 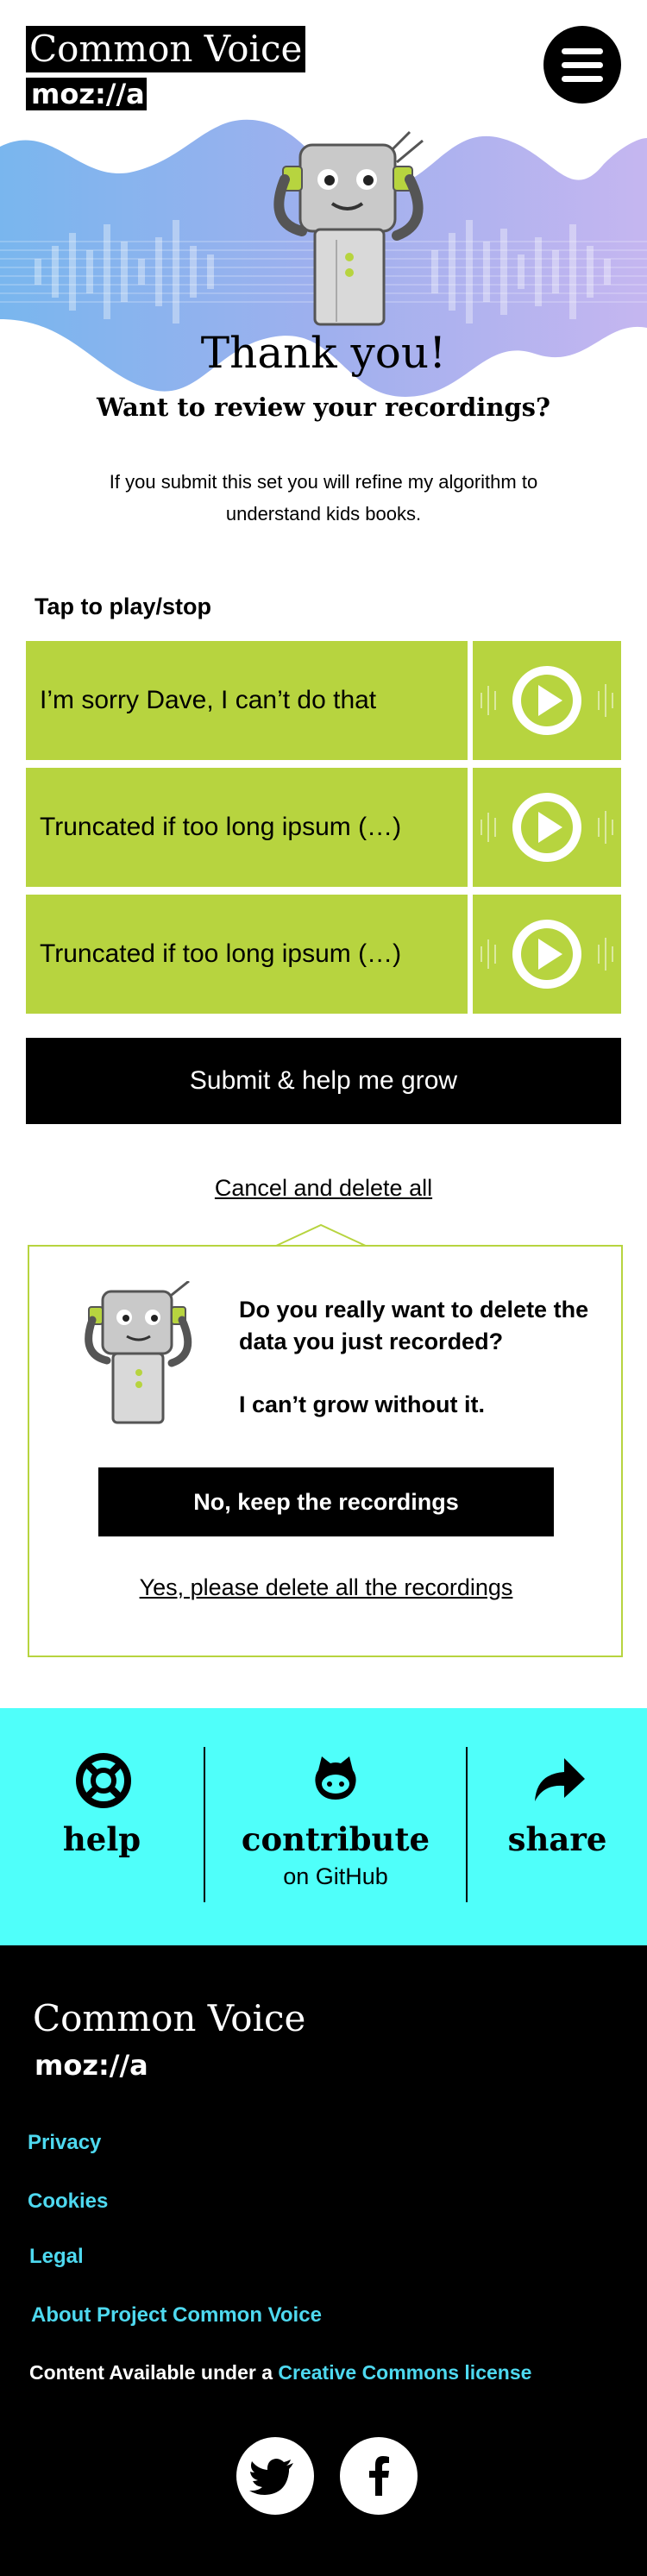 What do you see at coordinates (560, 1779) in the screenshot?
I see `share-arrow-icon` at bounding box center [560, 1779].